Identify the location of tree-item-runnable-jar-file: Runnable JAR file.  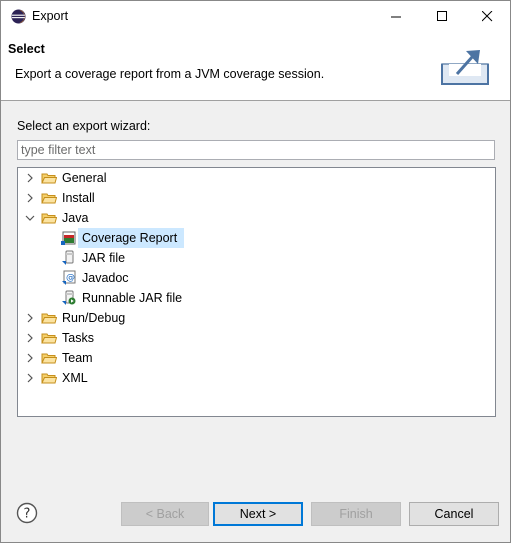
(160, 298).